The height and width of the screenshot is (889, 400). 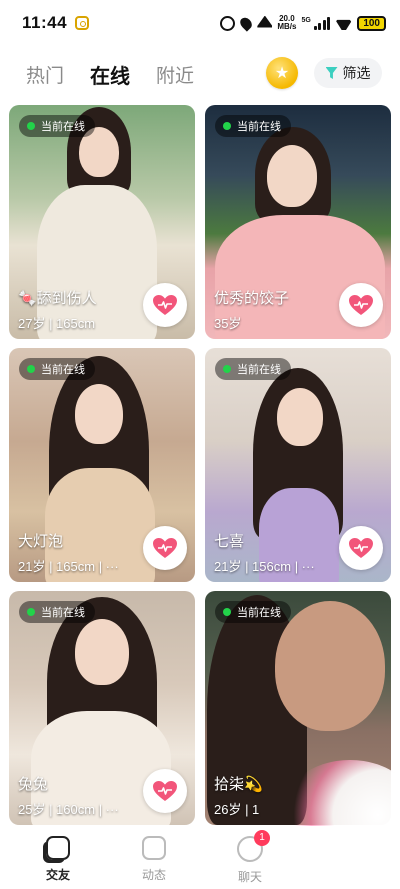 I want to click on user-name: 🍬舔到伤人, so click(x=57, y=298).